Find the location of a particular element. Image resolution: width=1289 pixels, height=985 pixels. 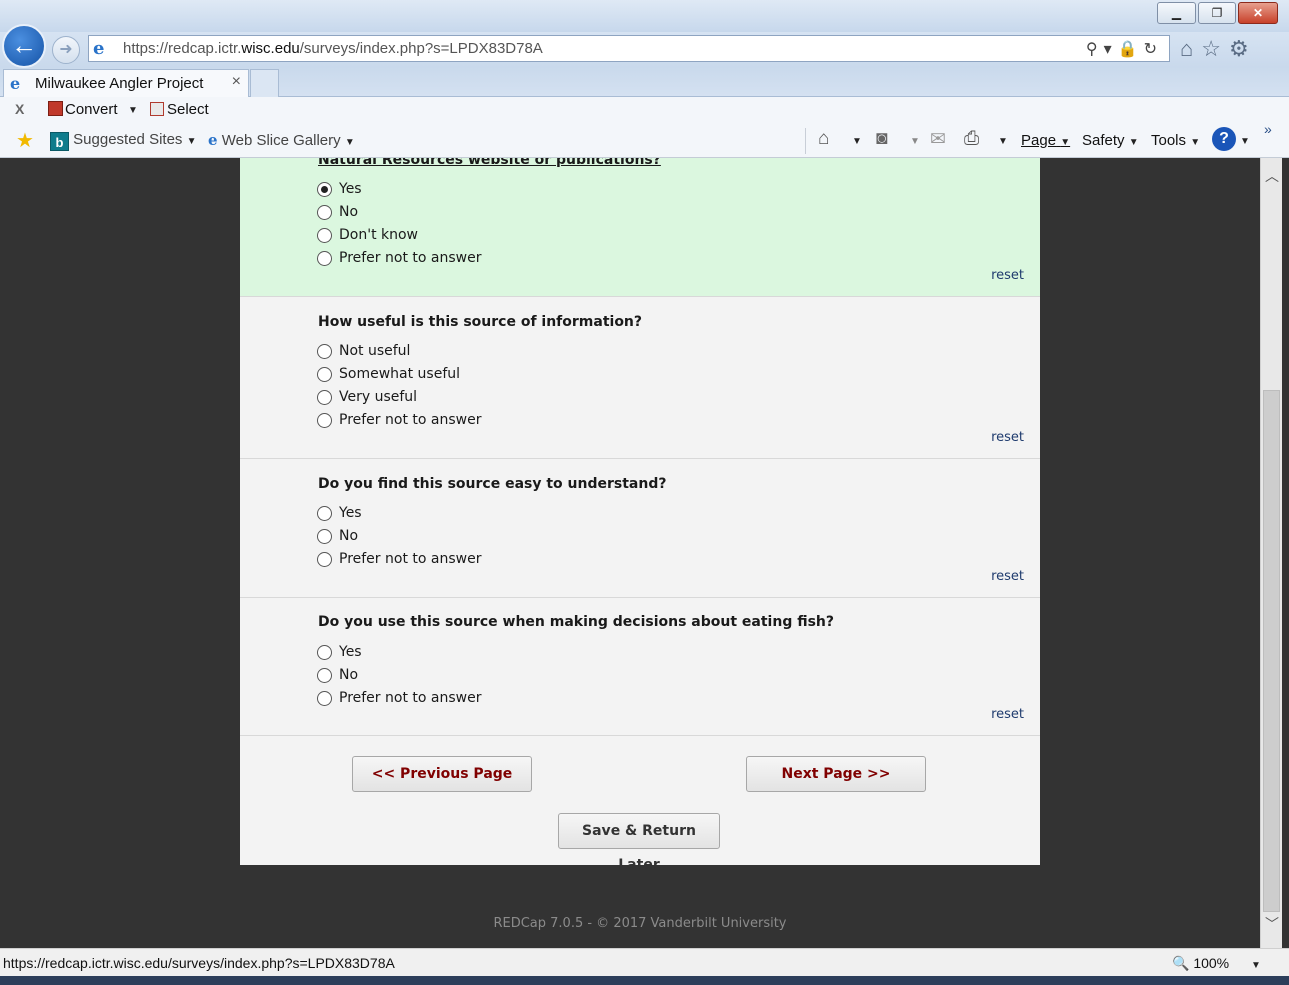

save-return-later-button: Save & Return Later is located at coordinates (639, 843).